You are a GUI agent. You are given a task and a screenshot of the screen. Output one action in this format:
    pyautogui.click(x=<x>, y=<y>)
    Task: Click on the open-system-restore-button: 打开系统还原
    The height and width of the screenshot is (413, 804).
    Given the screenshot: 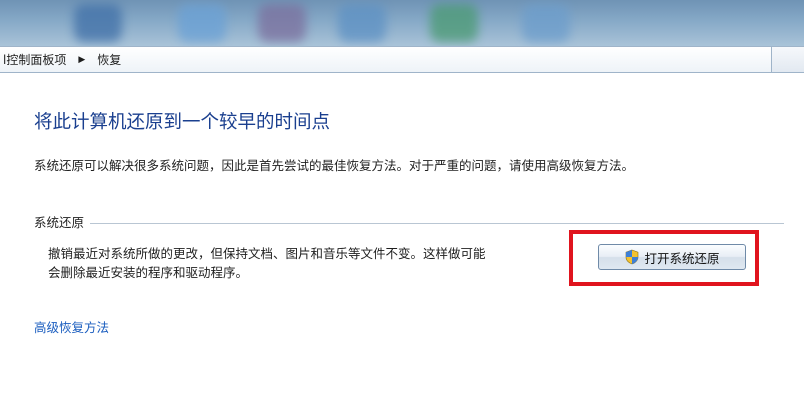 What is the action you would take?
    pyautogui.click(x=672, y=257)
    